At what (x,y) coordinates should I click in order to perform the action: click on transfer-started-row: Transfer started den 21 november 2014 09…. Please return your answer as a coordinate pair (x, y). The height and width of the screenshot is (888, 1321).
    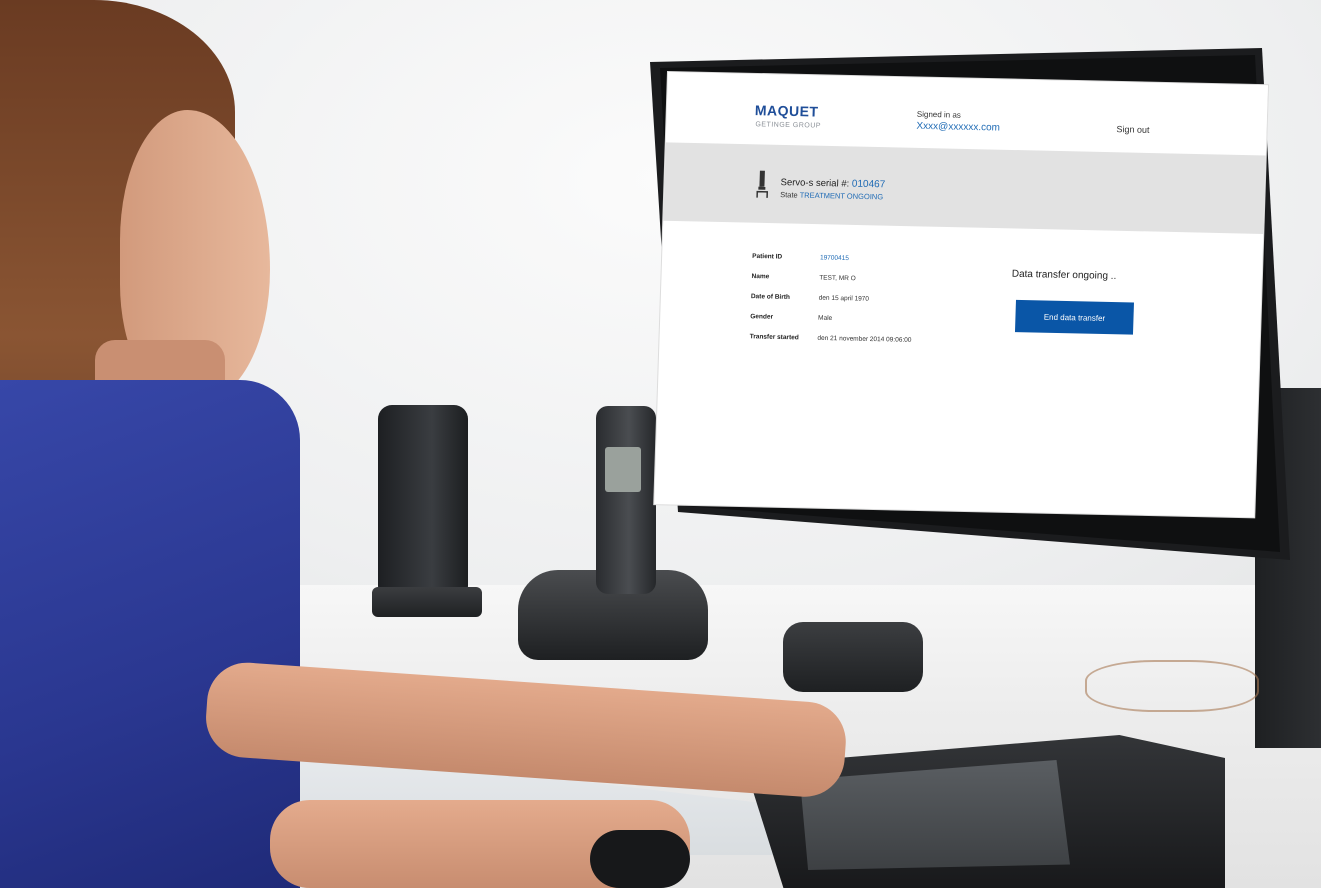
    Looking at the image, I should click on (831, 338).